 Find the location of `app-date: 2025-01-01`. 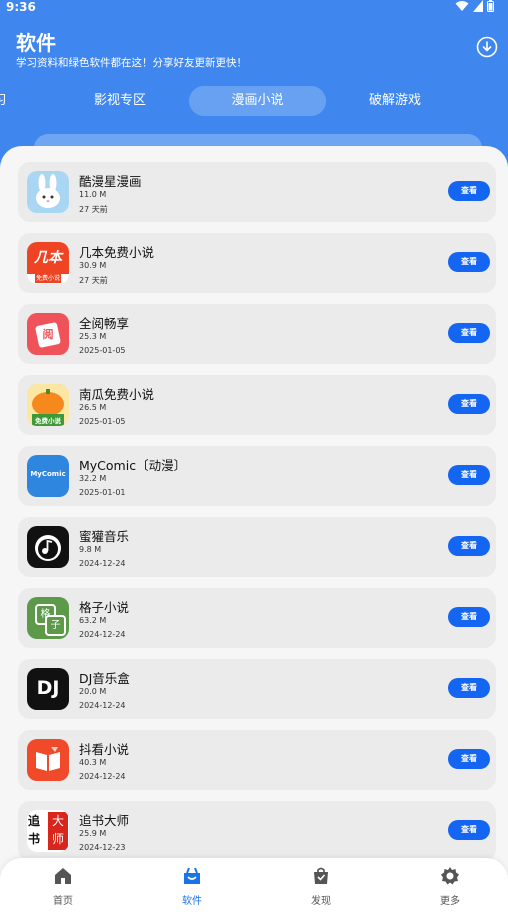

app-date: 2025-01-01 is located at coordinates (102, 492).